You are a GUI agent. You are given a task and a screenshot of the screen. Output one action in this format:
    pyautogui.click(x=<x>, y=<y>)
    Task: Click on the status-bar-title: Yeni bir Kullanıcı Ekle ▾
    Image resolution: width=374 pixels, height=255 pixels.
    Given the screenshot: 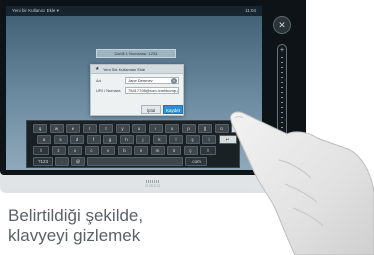 What is the action you would take?
    pyautogui.click(x=35, y=11)
    